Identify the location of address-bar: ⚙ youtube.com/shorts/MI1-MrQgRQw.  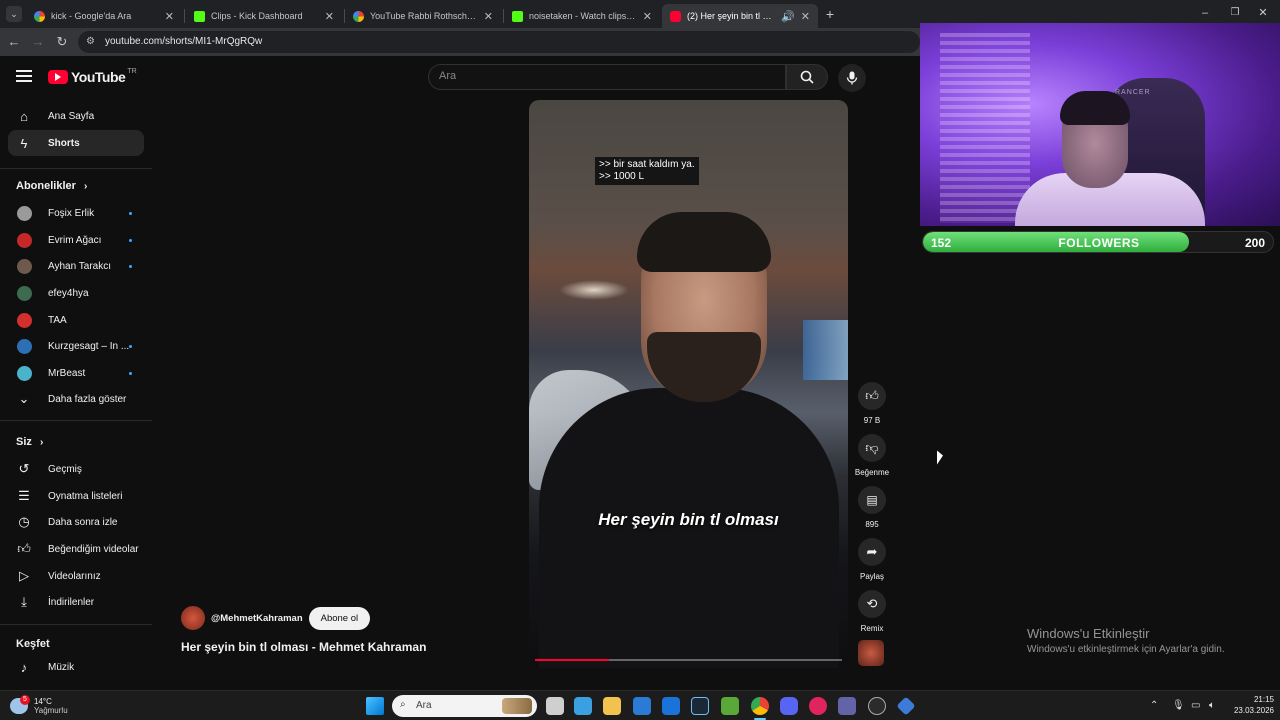
(499, 42).